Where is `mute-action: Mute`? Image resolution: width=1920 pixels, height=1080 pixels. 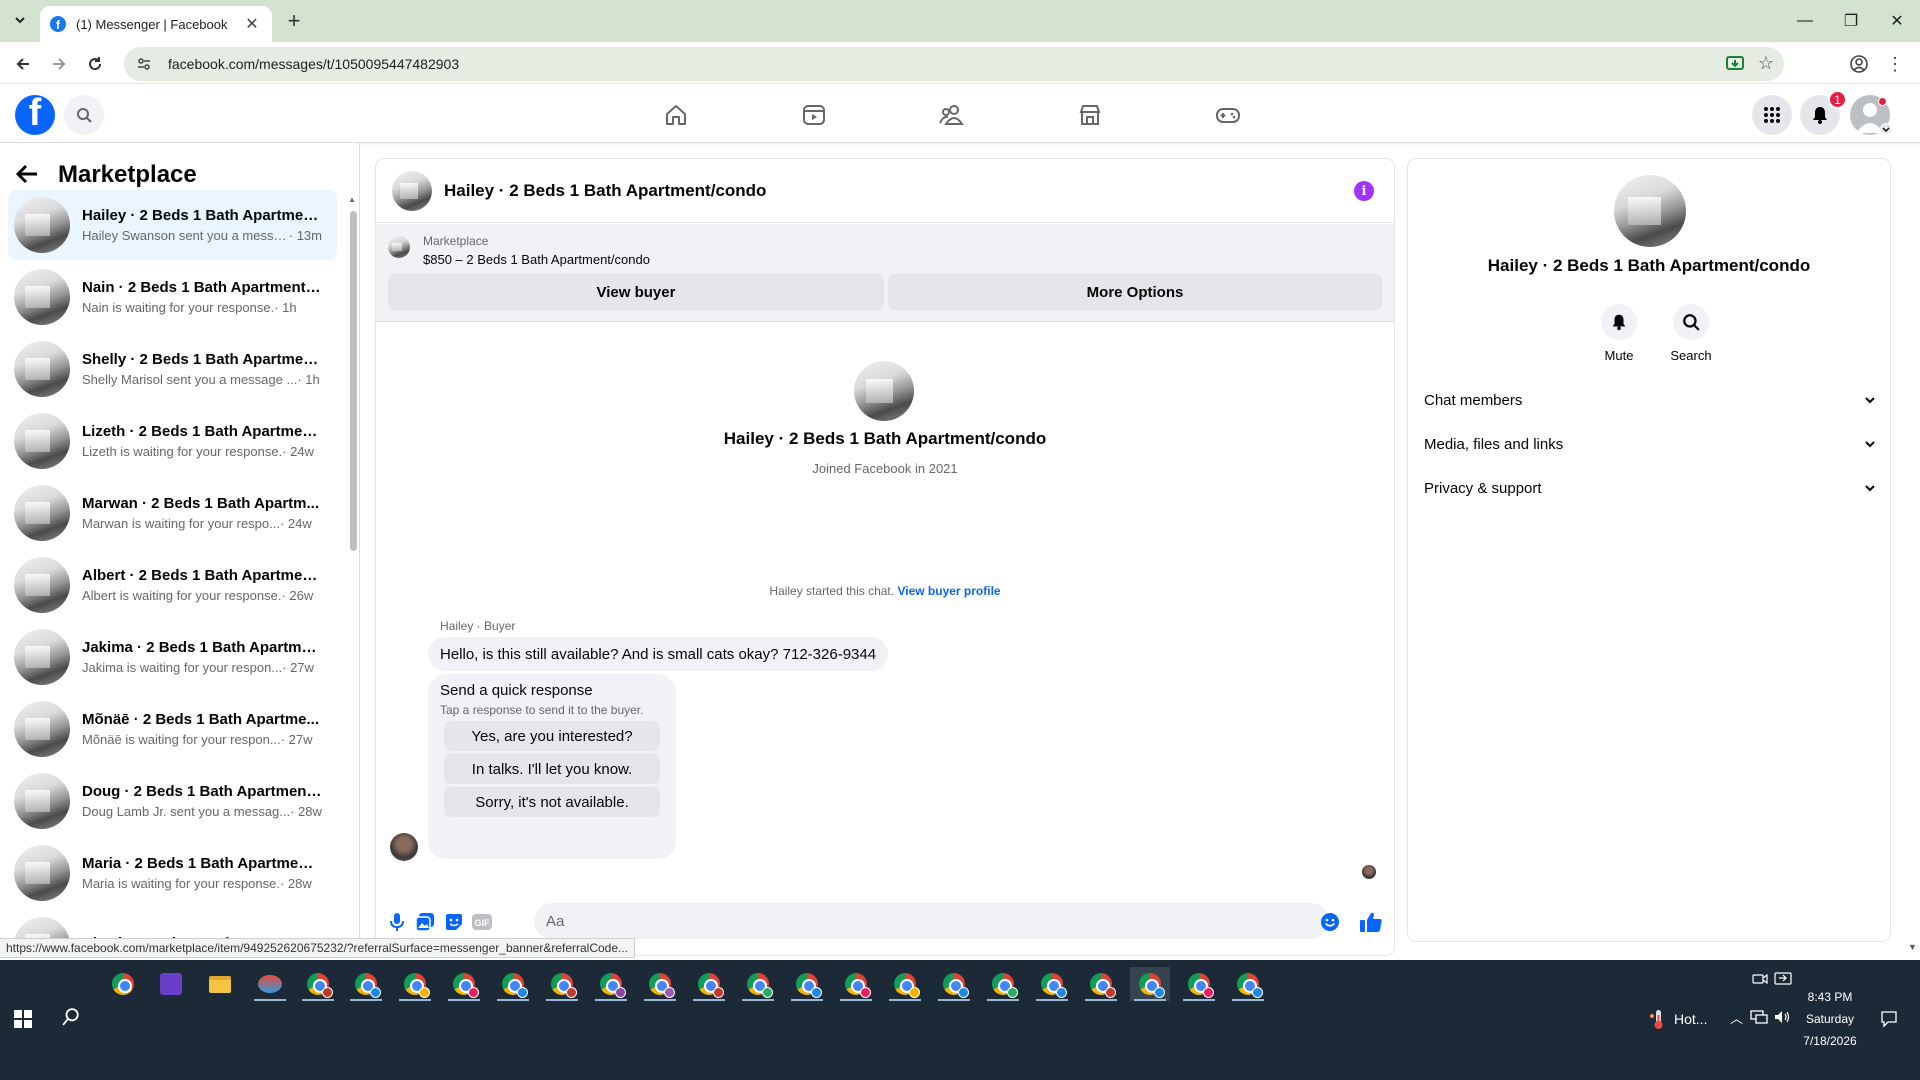
mute-action: Mute is located at coordinates (1619, 333).